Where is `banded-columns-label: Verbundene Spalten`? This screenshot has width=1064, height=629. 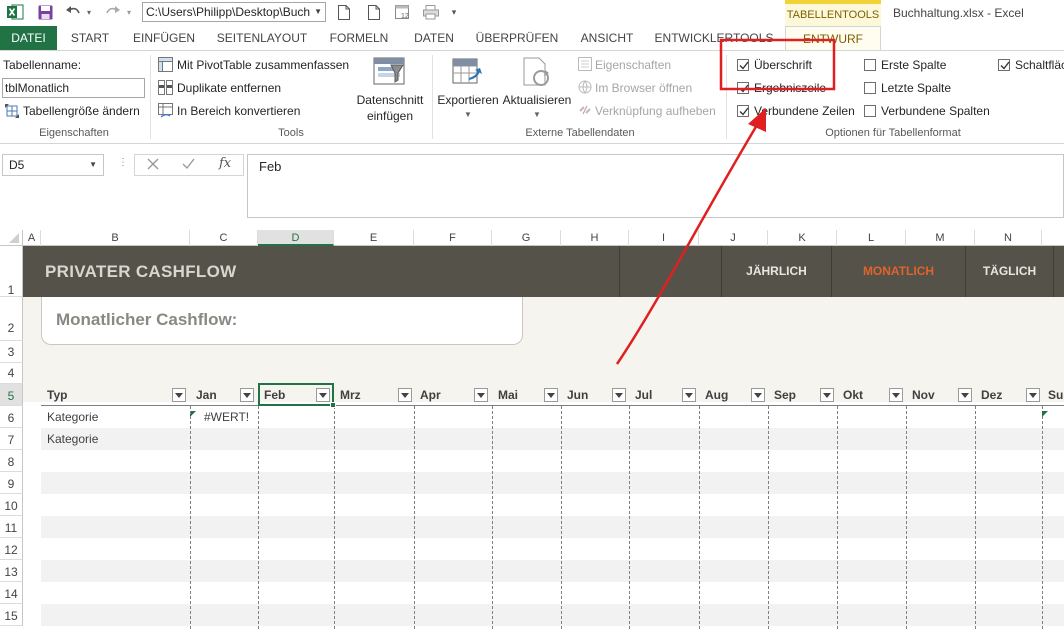 banded-columns-label: Verbundene Spalten is located at coordinates (935, 111).